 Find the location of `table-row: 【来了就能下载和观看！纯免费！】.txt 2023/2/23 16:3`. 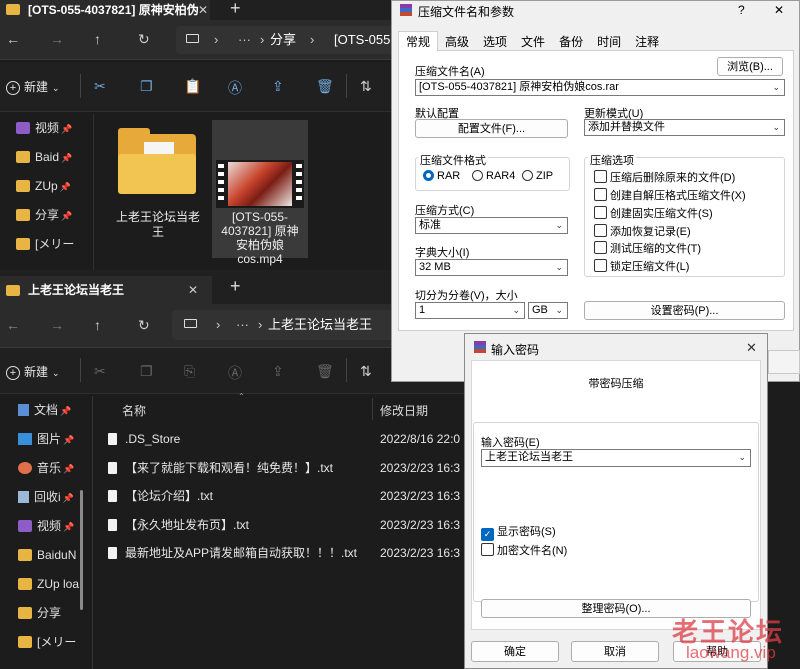

table-row: 【来了就能下载和观看！纯免费！】.txt 2023/2/23 16:3 is located at coordinates (288, 468).